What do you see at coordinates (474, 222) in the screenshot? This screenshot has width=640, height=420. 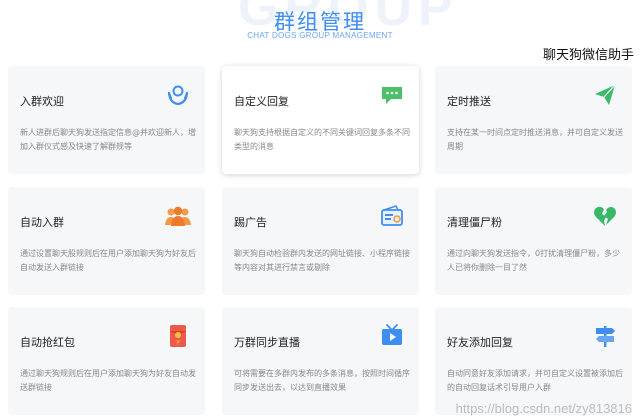 I see `feature-title: 清理僵尸粉` at bounding box center [474, 222].